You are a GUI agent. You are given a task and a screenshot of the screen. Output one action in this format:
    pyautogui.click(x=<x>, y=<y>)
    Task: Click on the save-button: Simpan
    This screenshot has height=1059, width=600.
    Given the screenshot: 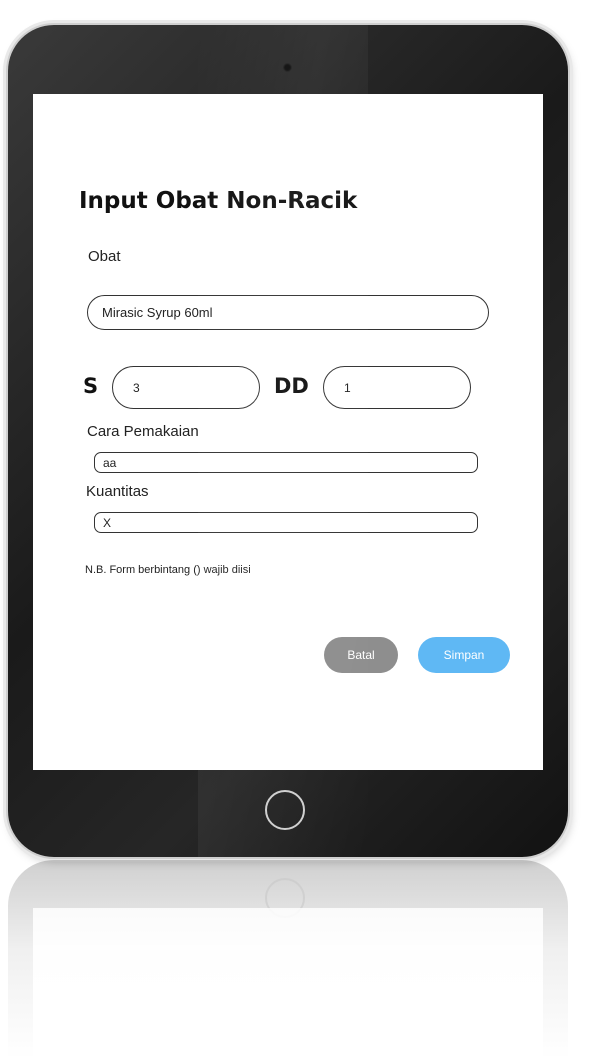 What is the action you would take?
    pyautogui.click(x=464, y=655)
    